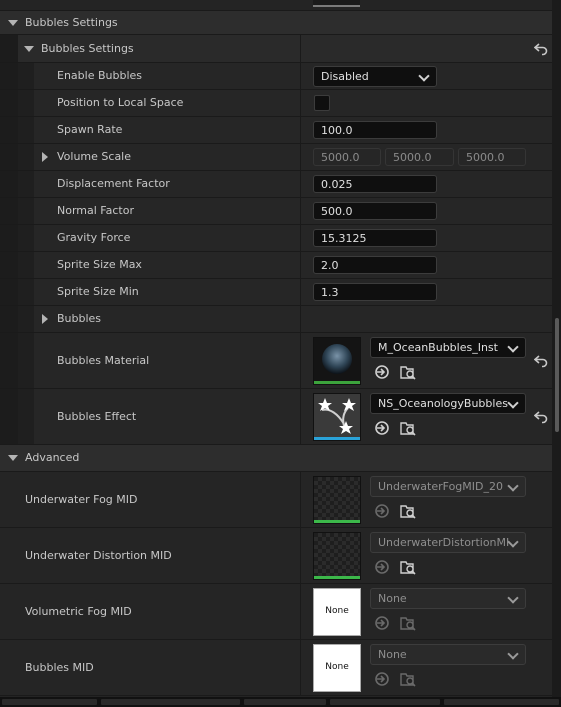  I want to click on row-sprite-size-min: Sprite Size Min 1.3, so click(276, 292).